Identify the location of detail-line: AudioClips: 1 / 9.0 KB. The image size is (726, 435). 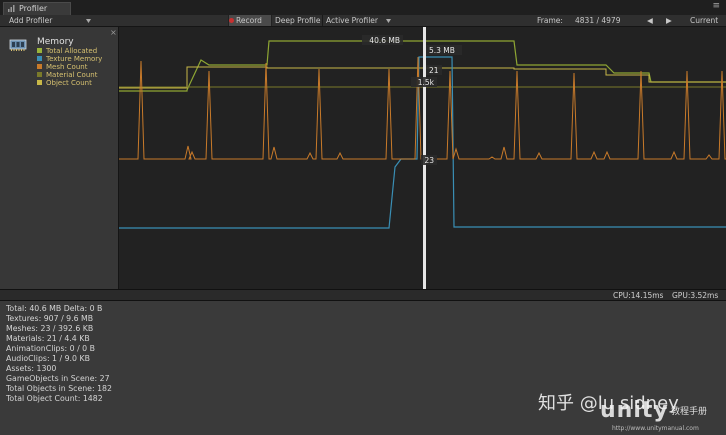
(48, 358).